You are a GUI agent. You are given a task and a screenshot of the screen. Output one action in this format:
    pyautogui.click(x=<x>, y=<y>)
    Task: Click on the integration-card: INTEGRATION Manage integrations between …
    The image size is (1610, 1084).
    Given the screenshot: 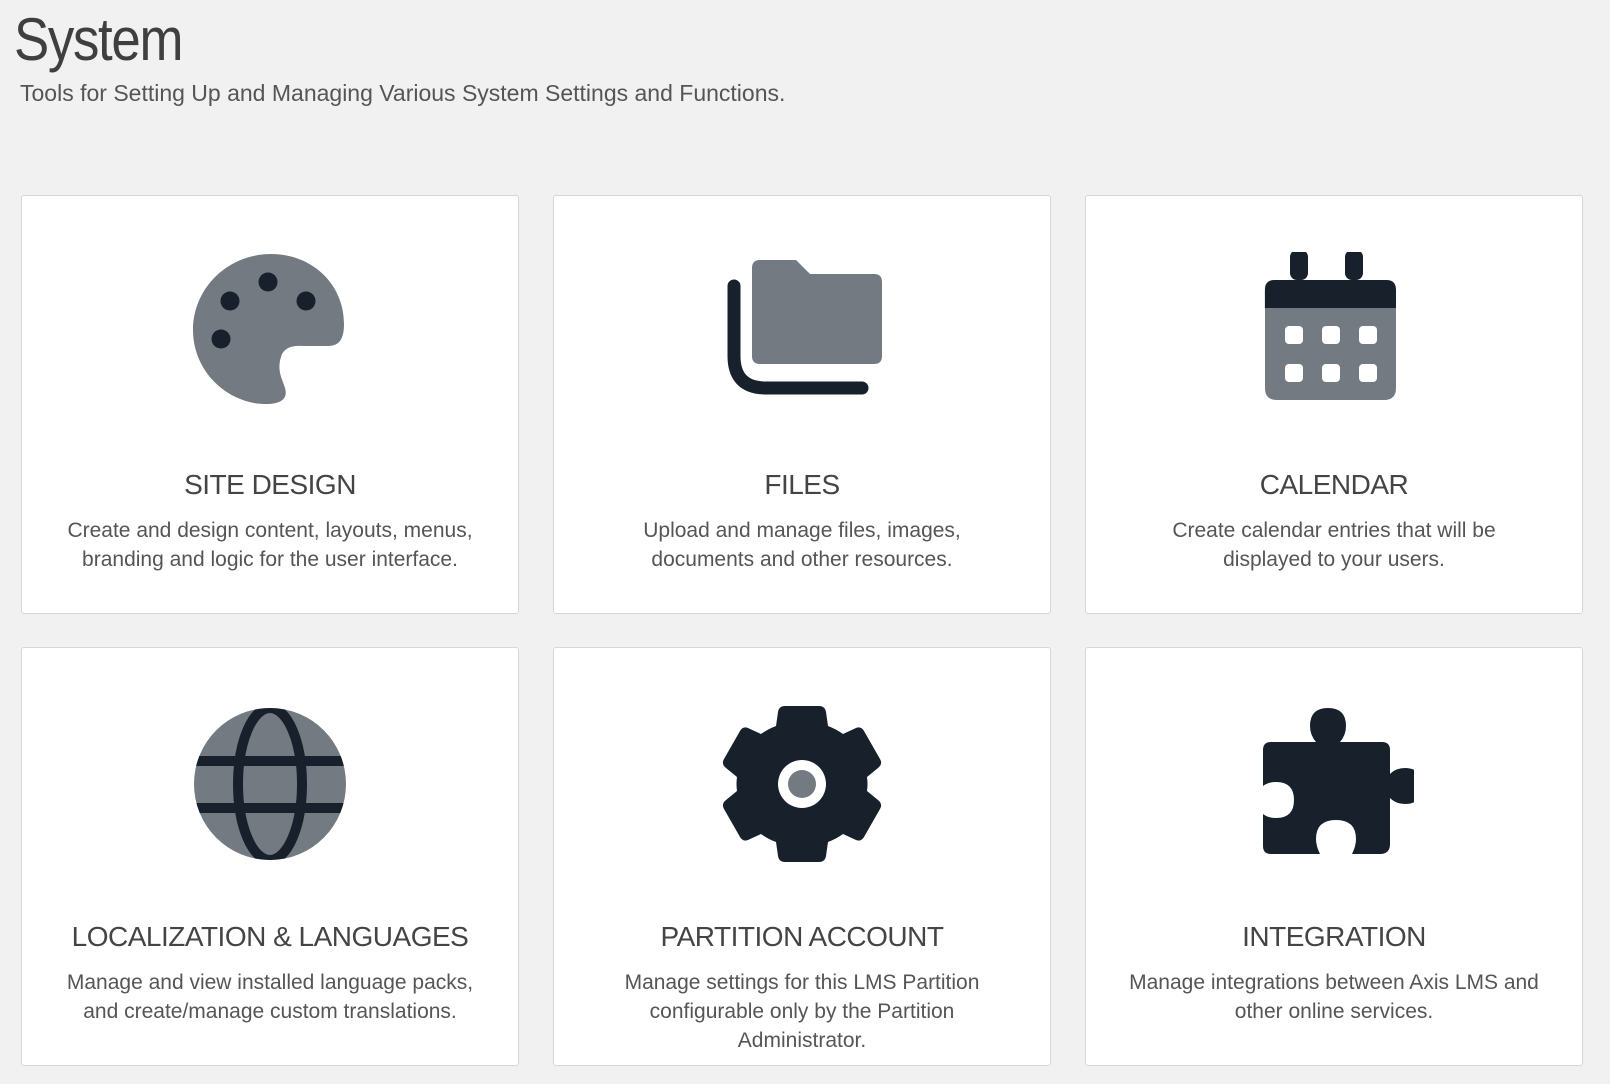 What is the action you would take?
    pyautogui.click(x=1334, y=856)
    